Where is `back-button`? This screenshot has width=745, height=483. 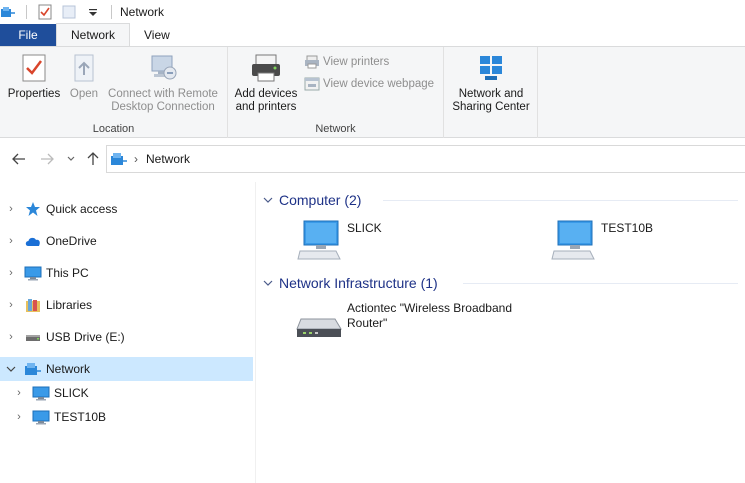 back-button is located at coordinates (19, 159).